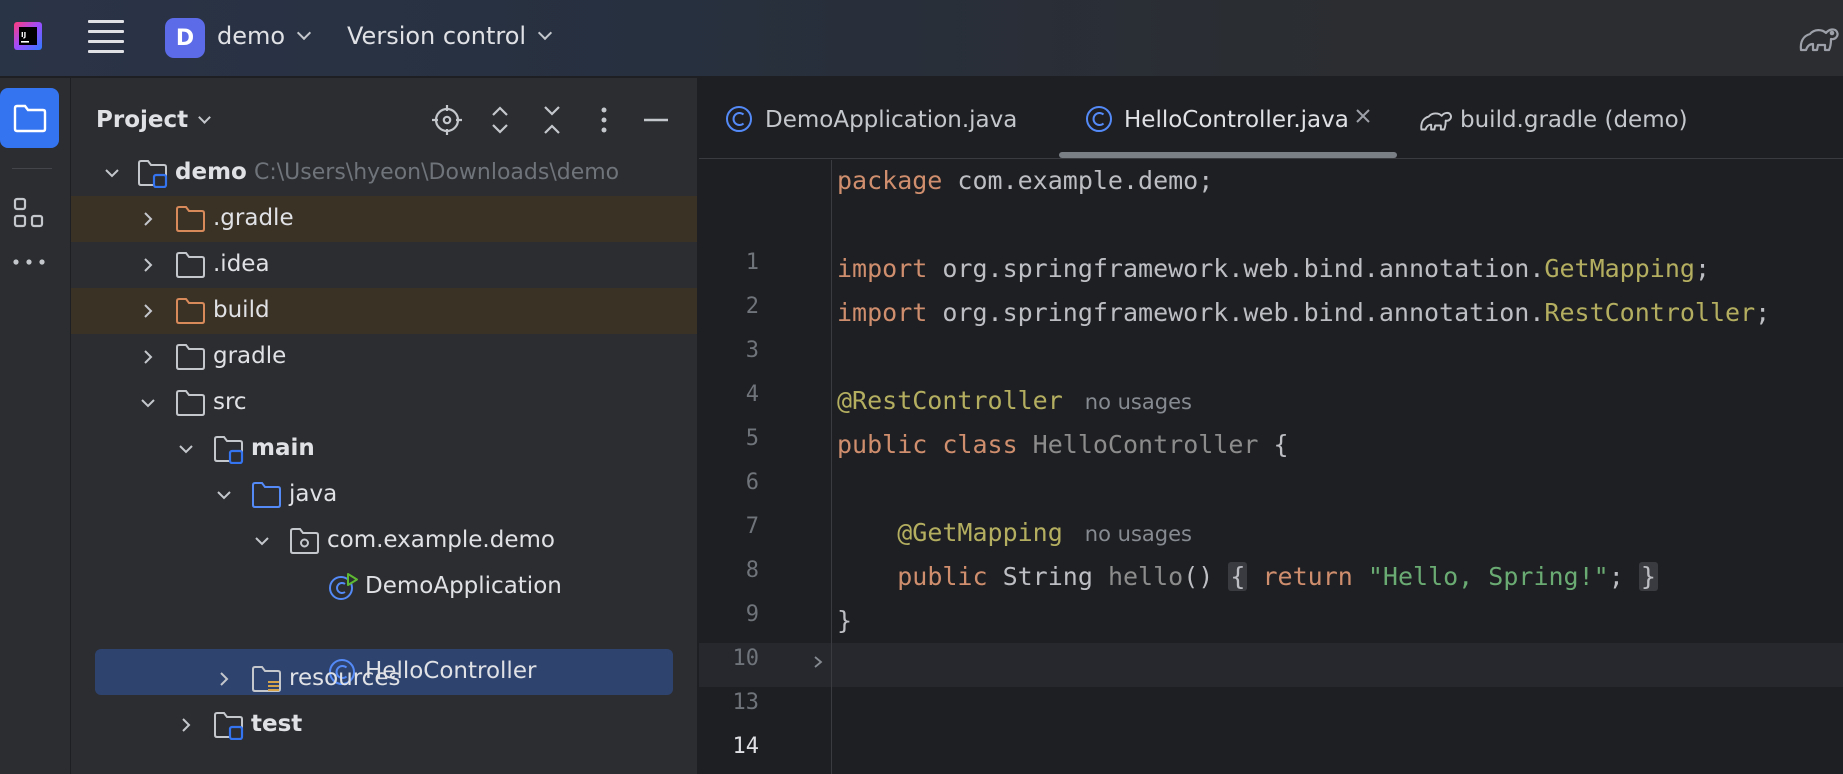  Describe the element at coordinates (277, 724) in the screenshot. I see `tree-item-label: test` at that location.